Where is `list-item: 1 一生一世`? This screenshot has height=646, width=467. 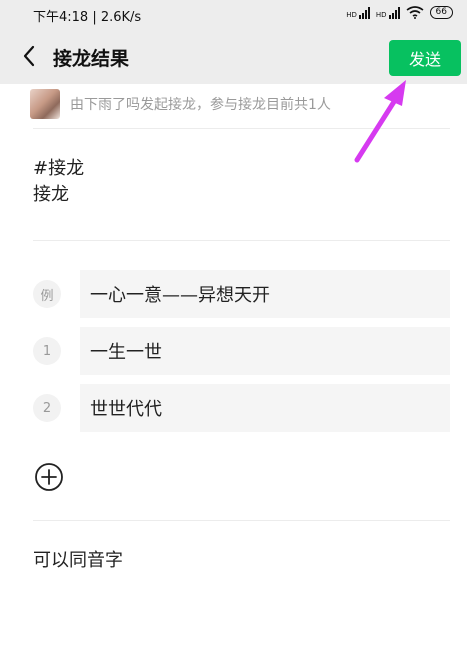
list-item: 1 一生一世 is located at coordinates (241, 351).